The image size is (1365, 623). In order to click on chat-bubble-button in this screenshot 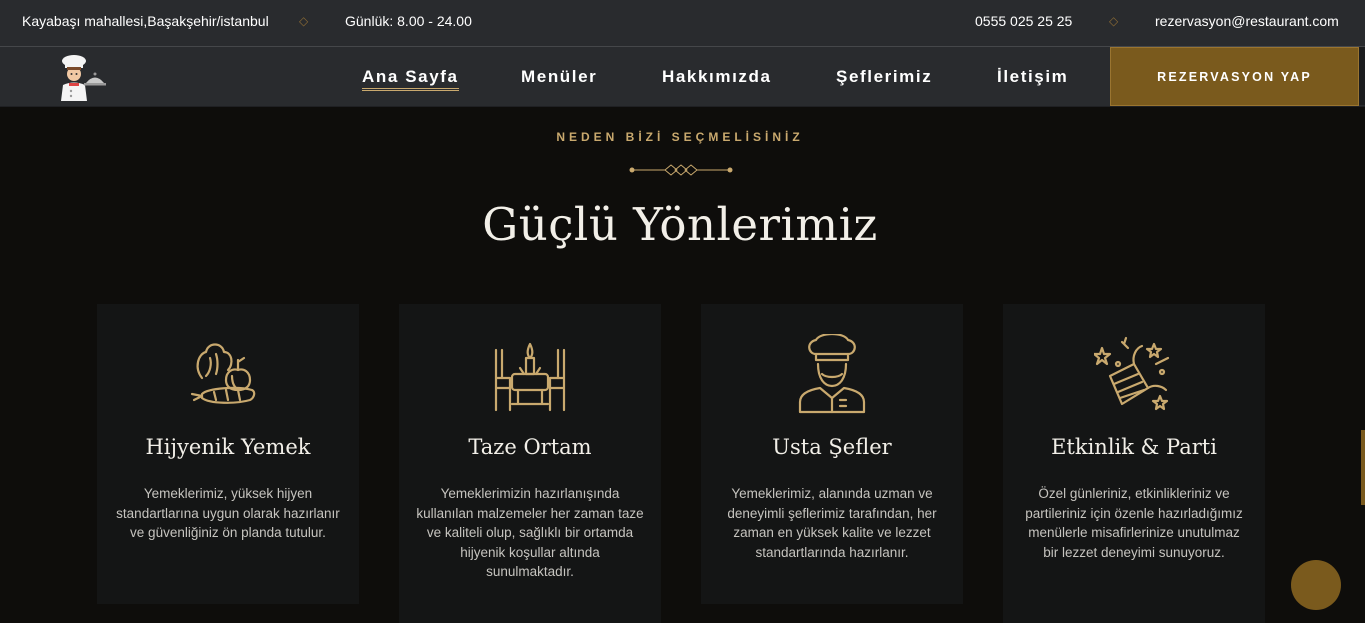, I will do `click(1316, 585)`.